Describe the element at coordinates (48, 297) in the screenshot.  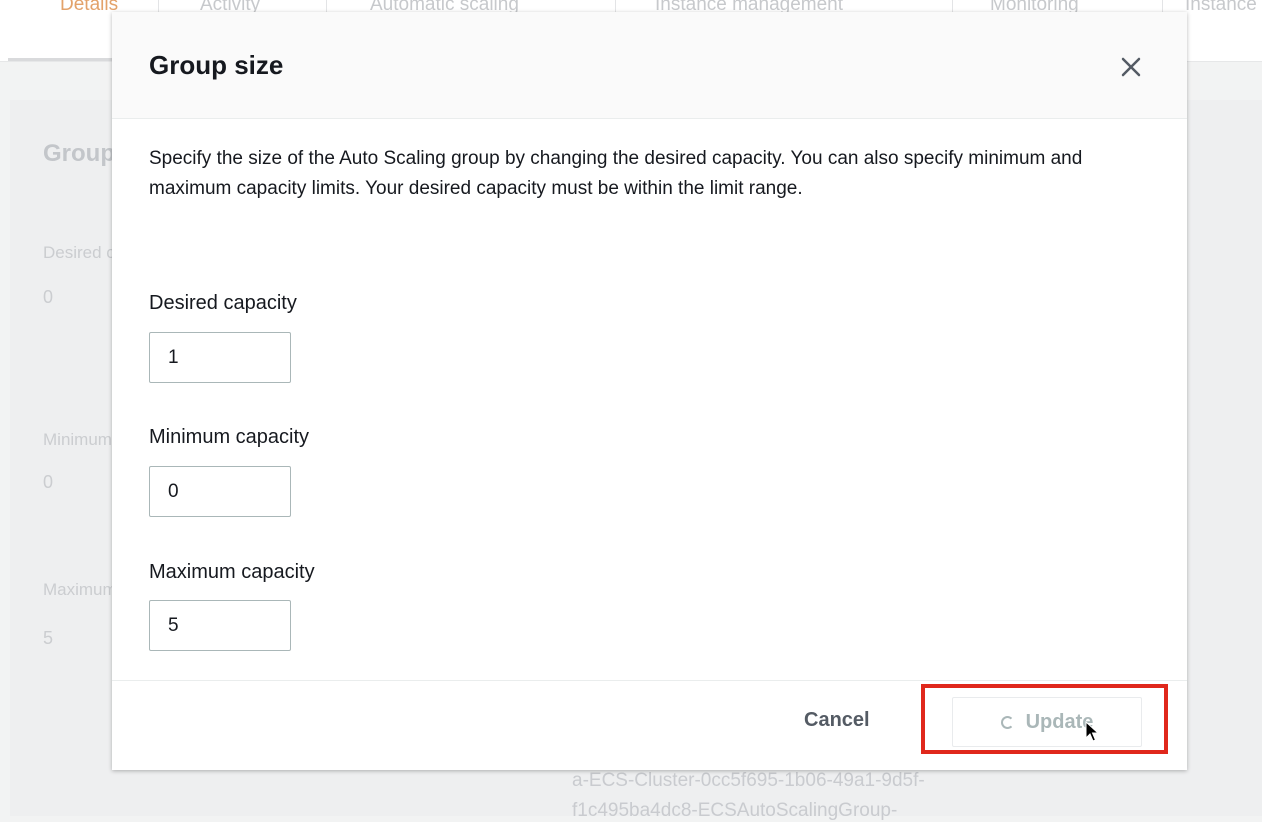
I see `desired-capacity-value: 0` at that location.